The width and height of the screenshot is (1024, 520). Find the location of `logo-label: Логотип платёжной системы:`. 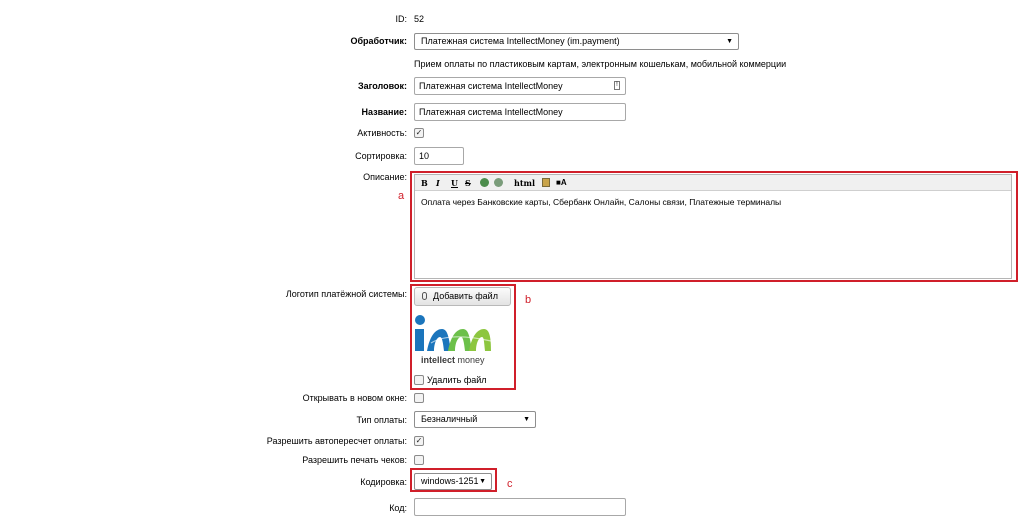

logo-label: Логотип платёжной системы: is located at coordinates (346, 294).